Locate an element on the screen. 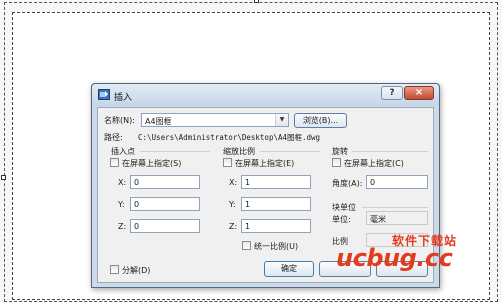 Image resolution: width=502 pixels, height=302 pixels. dialog-title: 插入 is located at coordinates (123, 98).